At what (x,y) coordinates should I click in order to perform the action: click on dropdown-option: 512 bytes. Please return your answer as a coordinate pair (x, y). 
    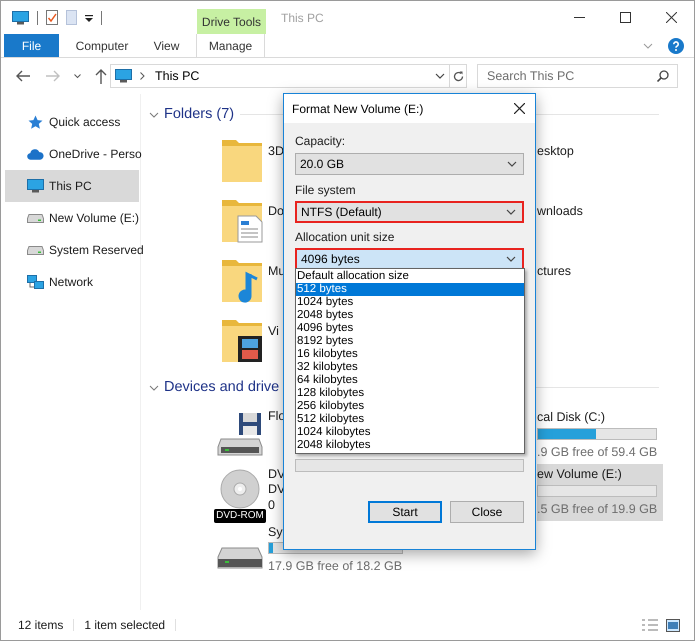
    Looking at the image, I should click on (410, 289).